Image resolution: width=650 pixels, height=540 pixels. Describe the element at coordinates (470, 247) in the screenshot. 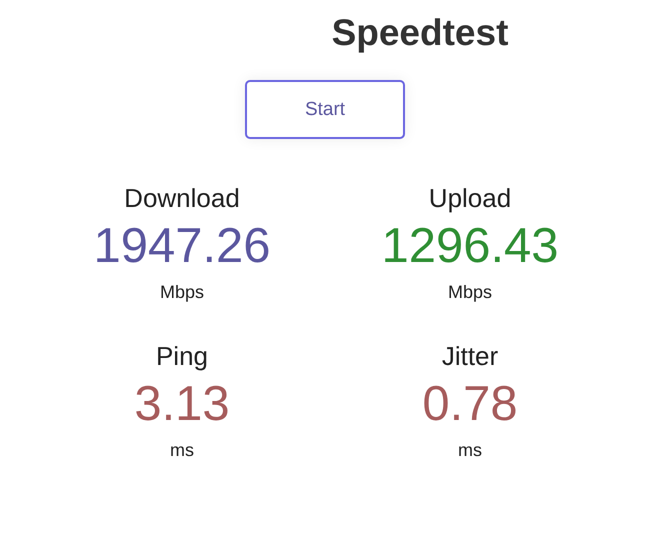

I see `metric-value: 1296.43` at that location.